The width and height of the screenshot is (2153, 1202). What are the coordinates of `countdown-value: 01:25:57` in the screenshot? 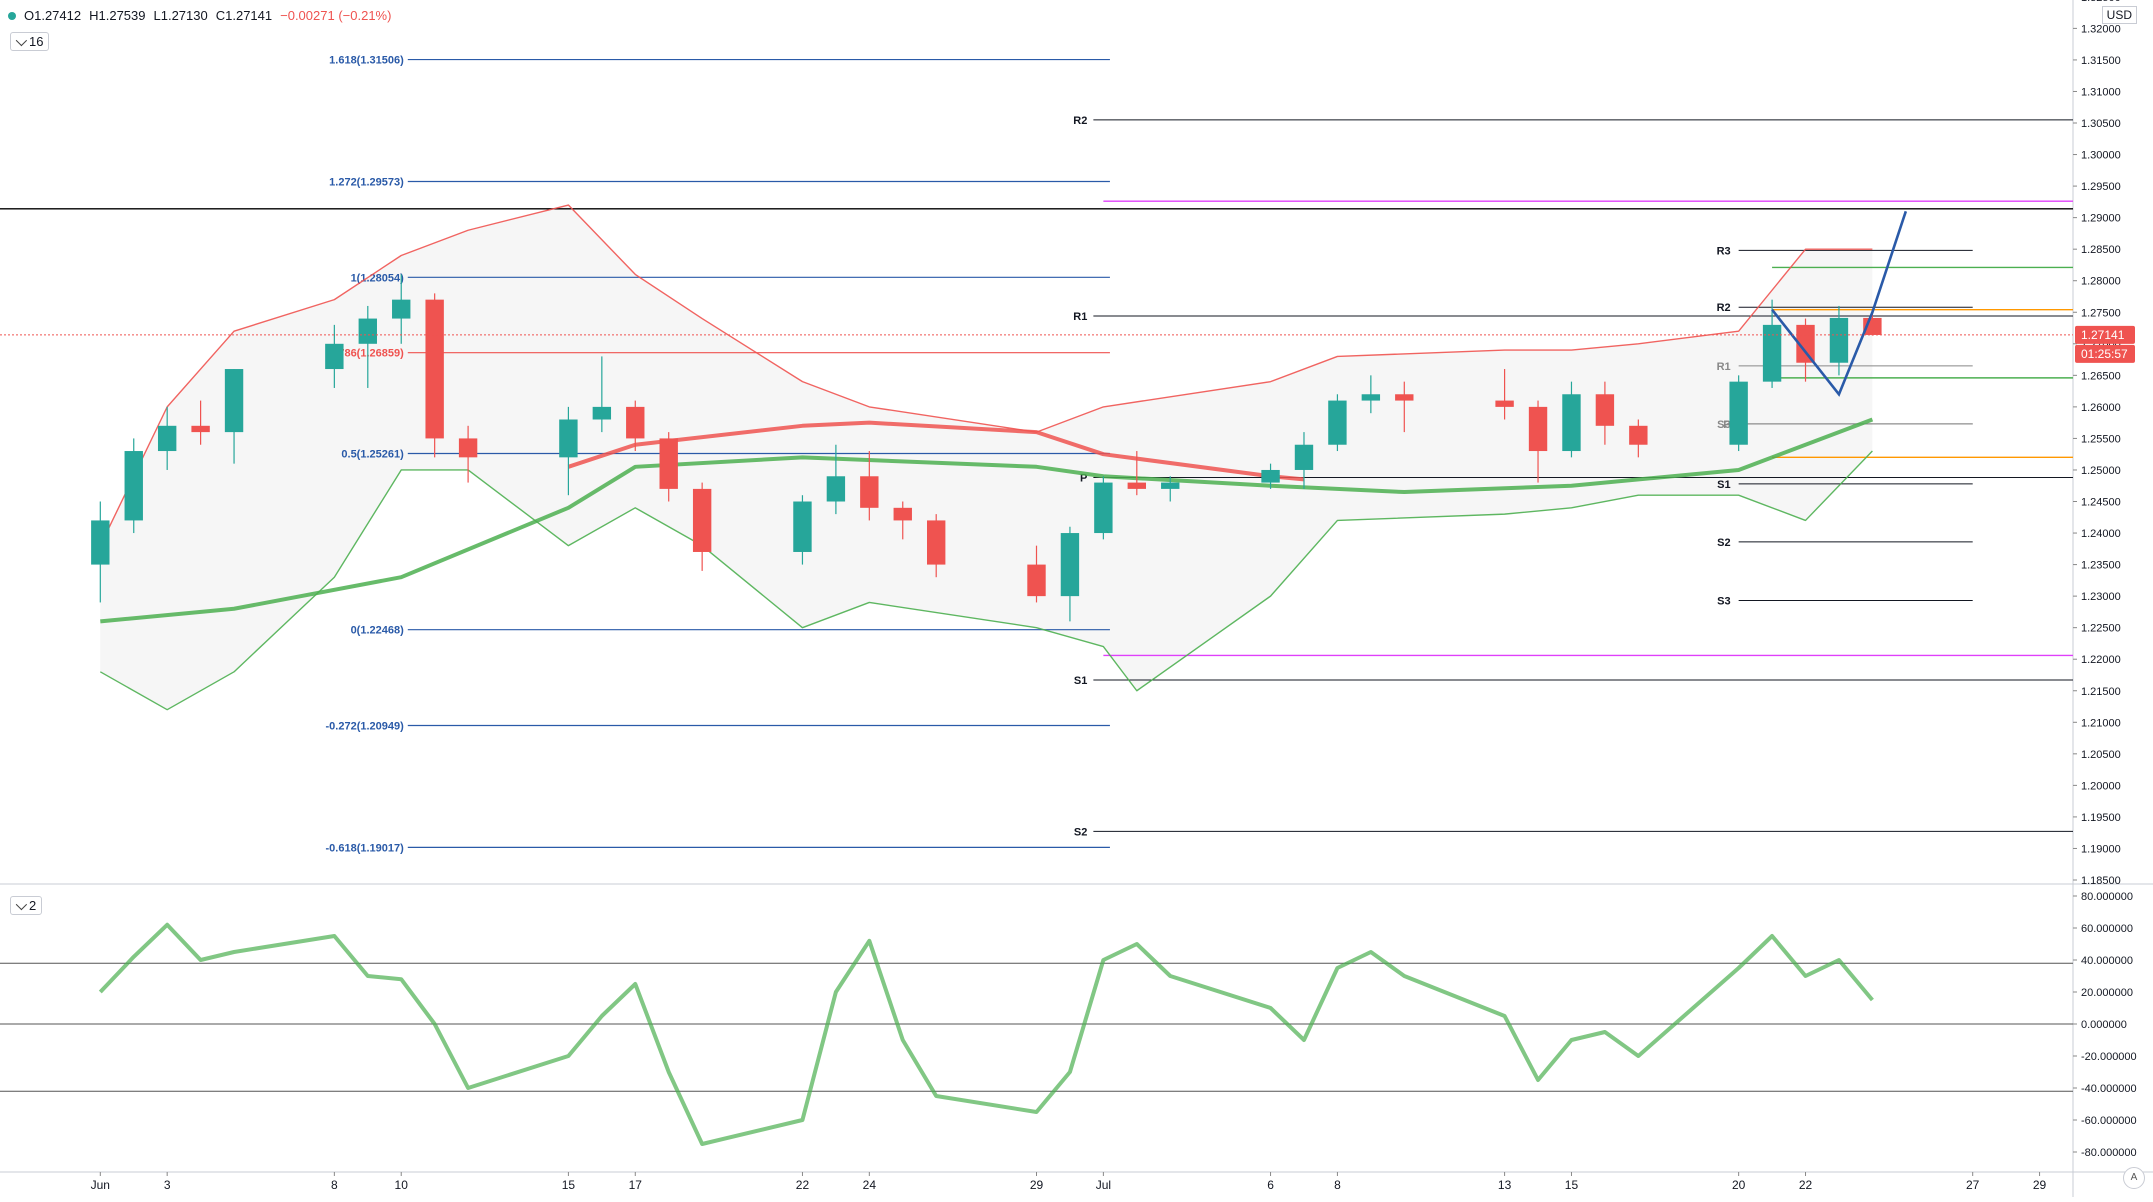 It's located at (2104, 354).